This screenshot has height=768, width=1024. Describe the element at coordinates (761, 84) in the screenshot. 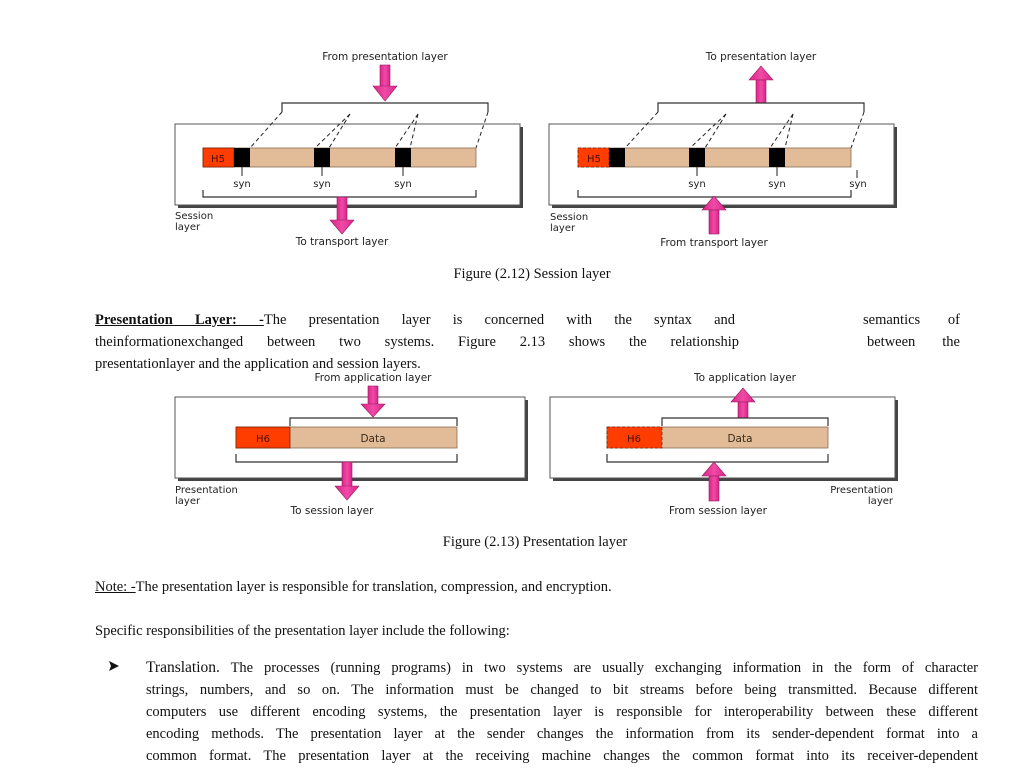

I see `up-arrow-icon` at that location.